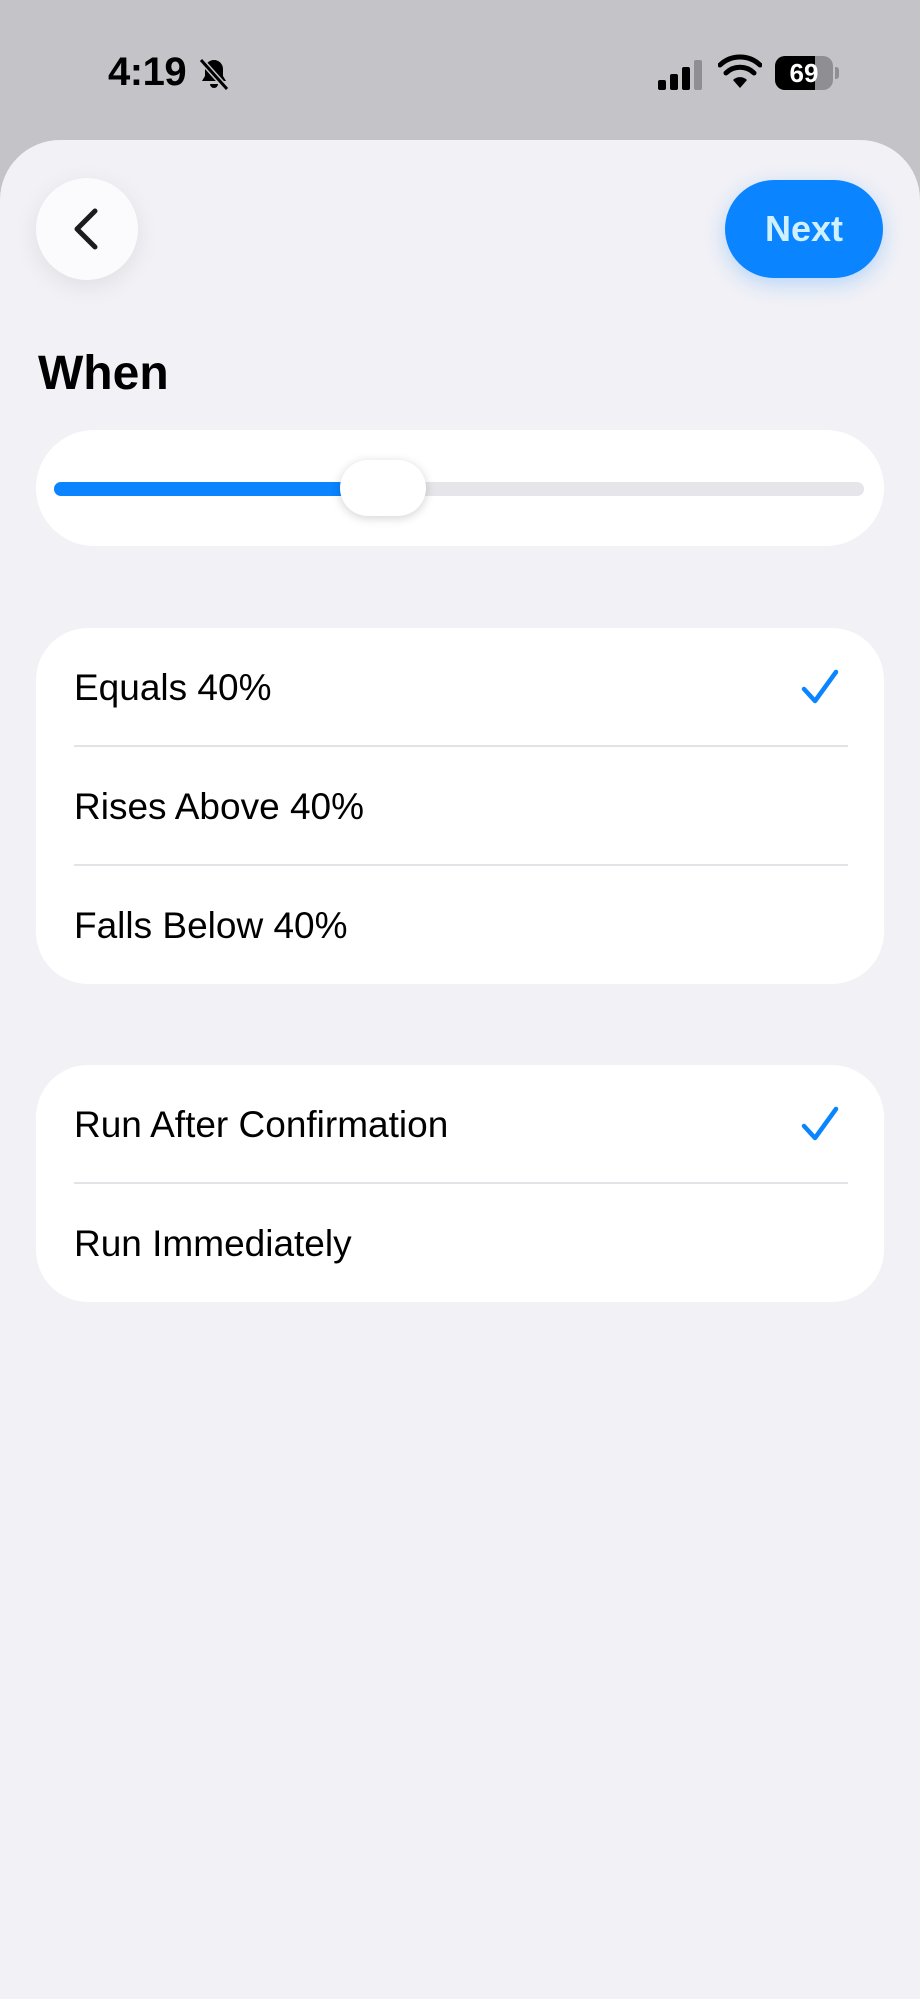 The image size is (920, 1999). Describe the element at coordinates (173, 687) in the screenshot. I see `option-label: Equals 40%` at that location.